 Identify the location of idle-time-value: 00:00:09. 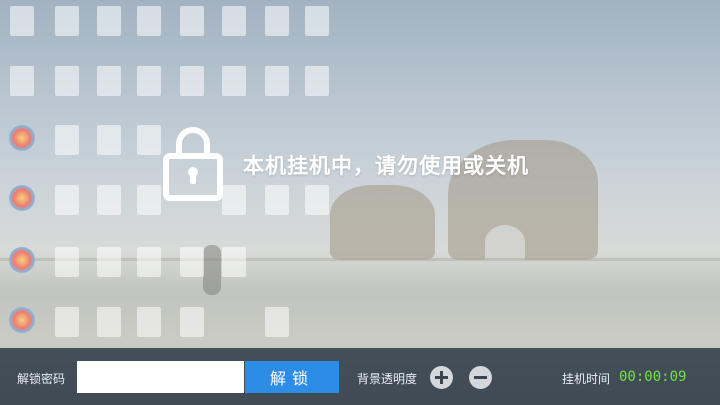
(653, 377).